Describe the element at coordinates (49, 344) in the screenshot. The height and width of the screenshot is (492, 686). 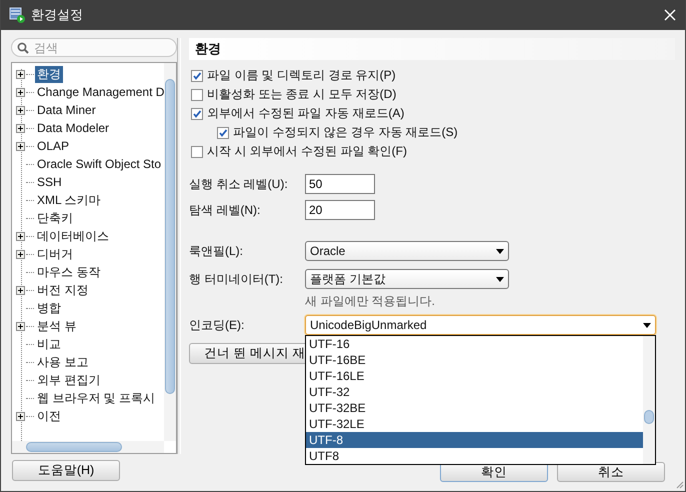
I see `tree-item: 비교` at that location.